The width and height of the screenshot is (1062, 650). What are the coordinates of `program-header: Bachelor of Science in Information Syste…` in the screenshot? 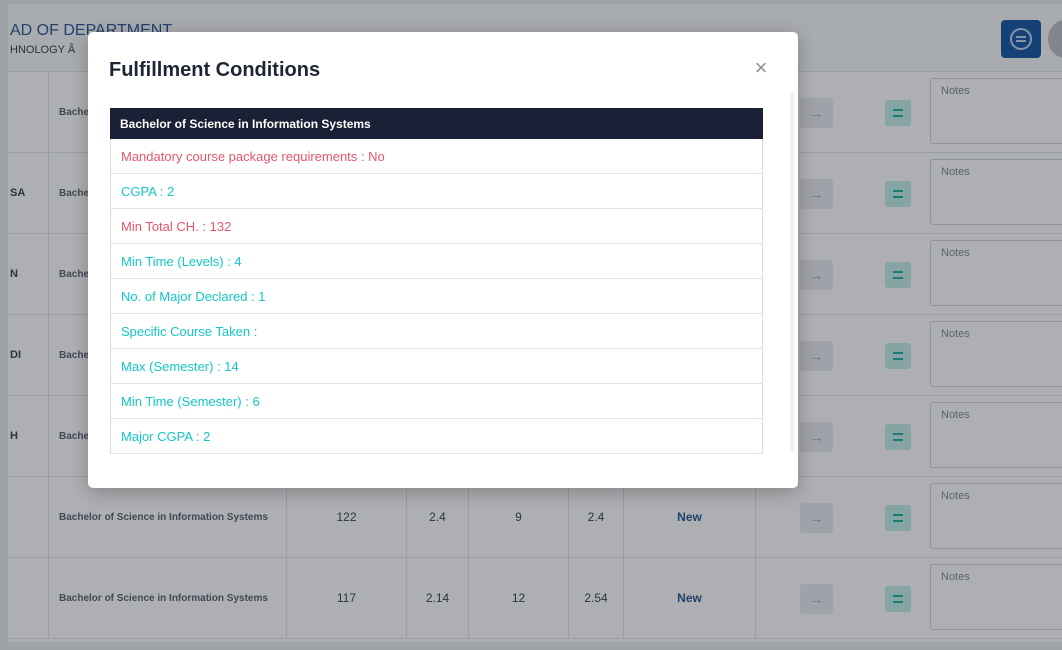 It's located at (436, 123).